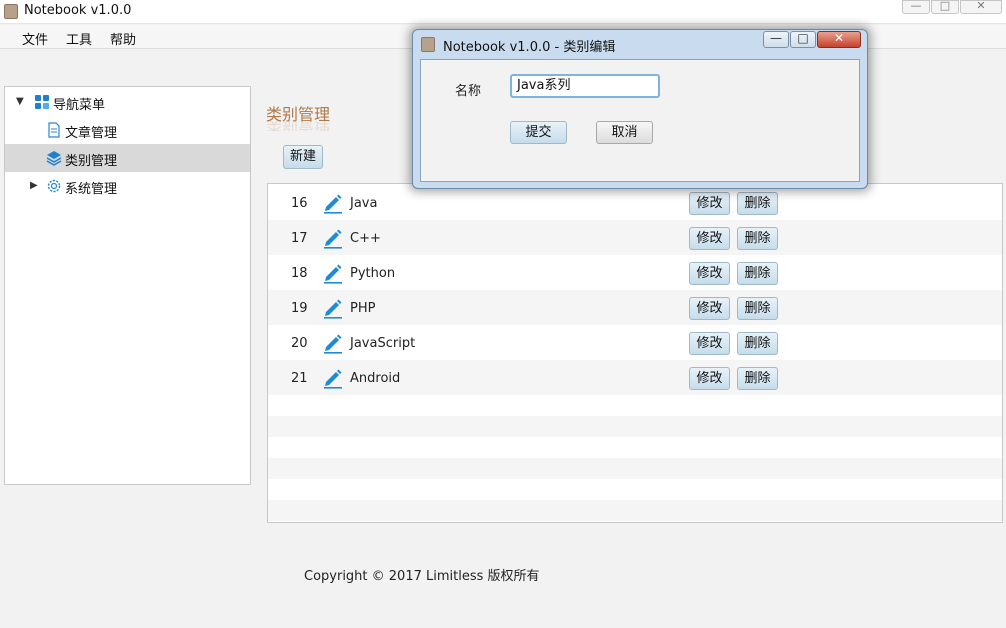 The image size is (1006, 628). What do you see at coordinates (54, 186) in the screenshot?
I see `gear-icon` at bounding box center [54, 186].